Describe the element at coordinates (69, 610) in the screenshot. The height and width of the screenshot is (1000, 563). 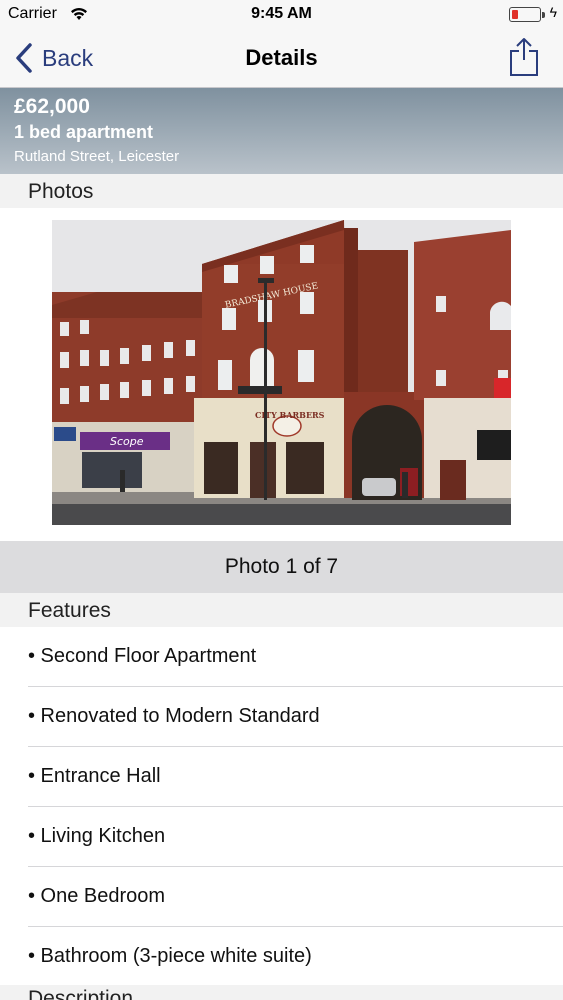
I see `features-section-title: Features` at that location.